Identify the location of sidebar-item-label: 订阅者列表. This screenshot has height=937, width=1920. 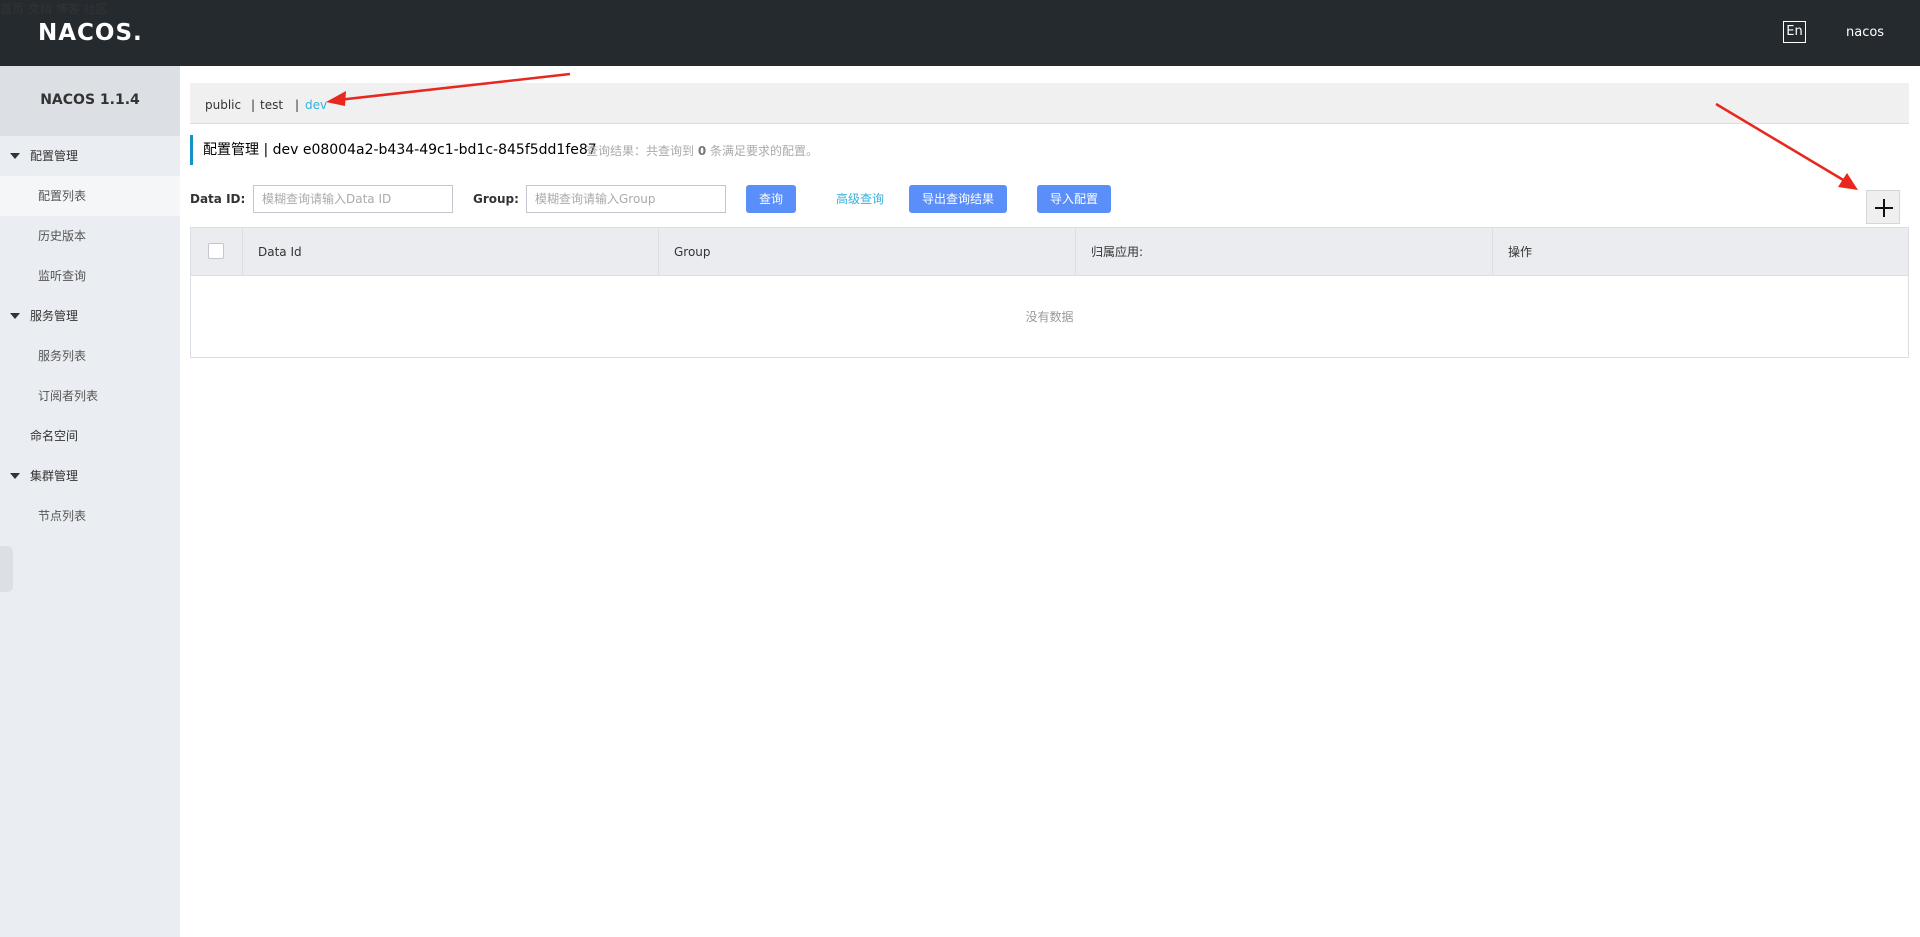
(68, 396).